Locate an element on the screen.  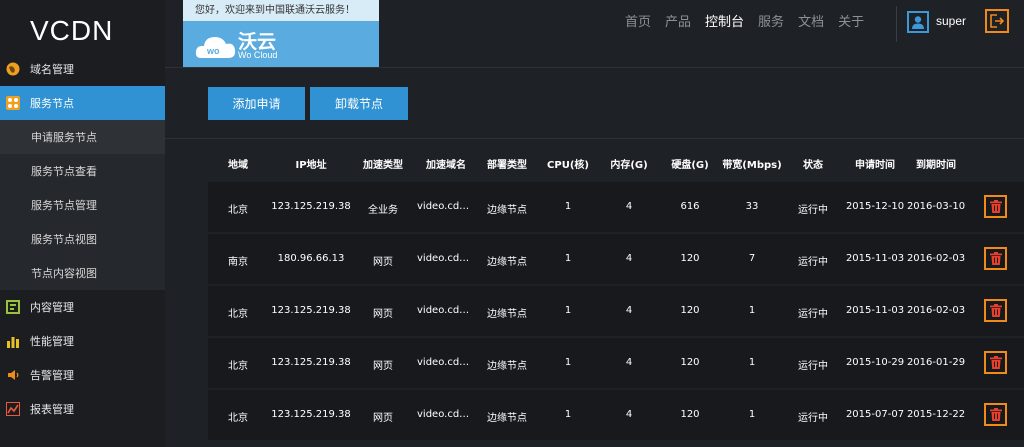
col-header-disk: 硬盘(G) is located at coordinates (689, 163).